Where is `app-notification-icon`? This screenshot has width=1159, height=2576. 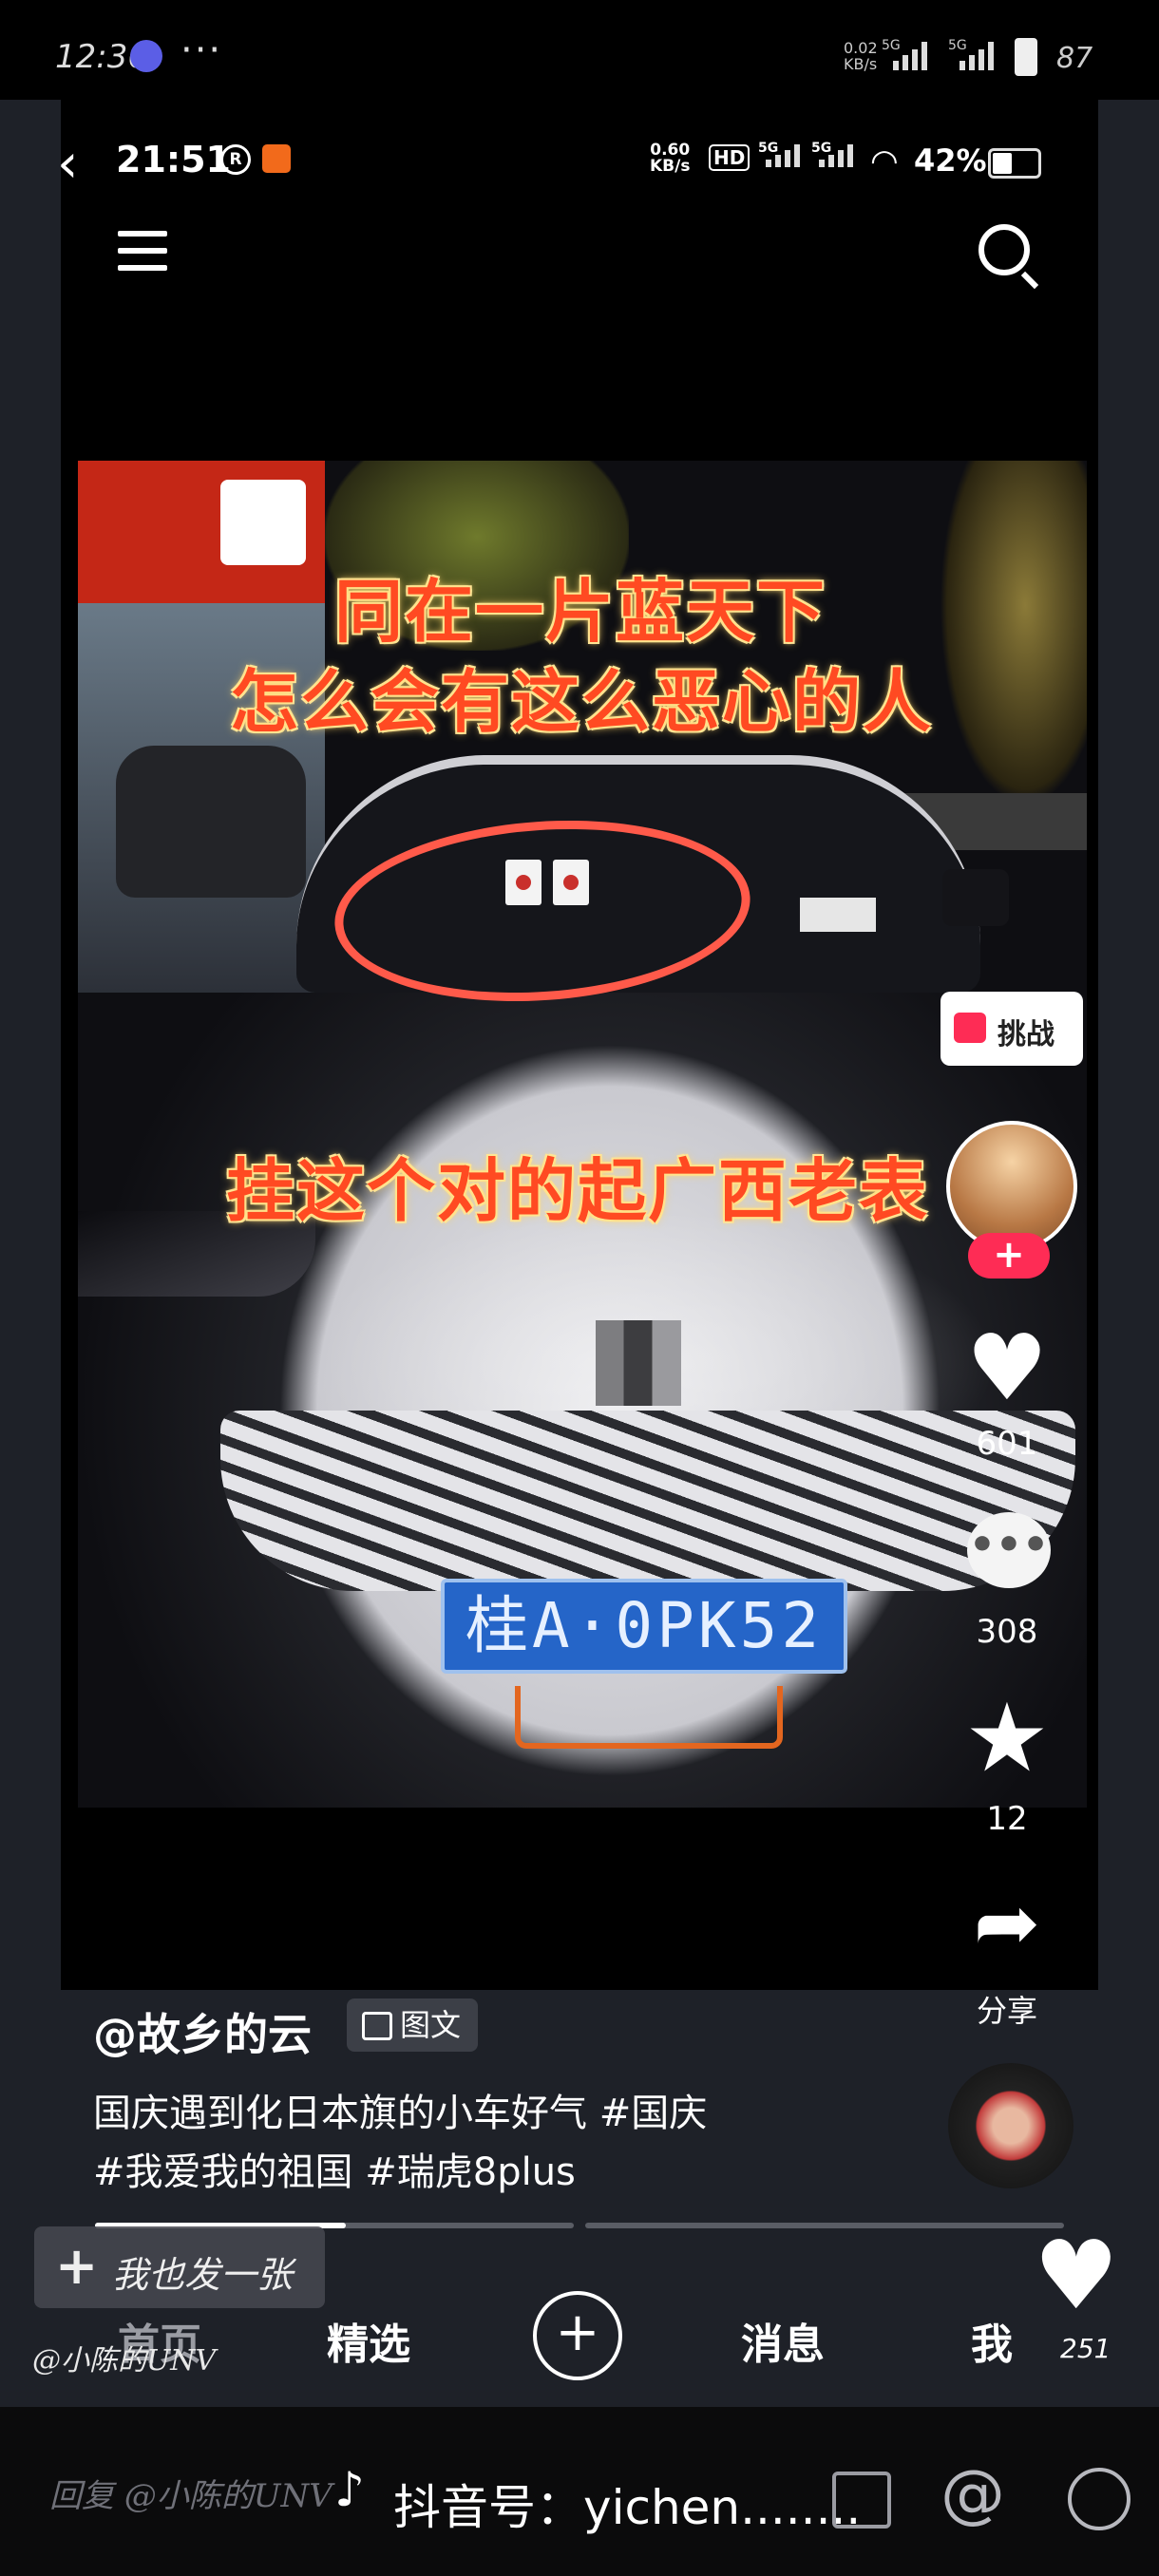
app-notification-icon is located at coordinates (146, 56).